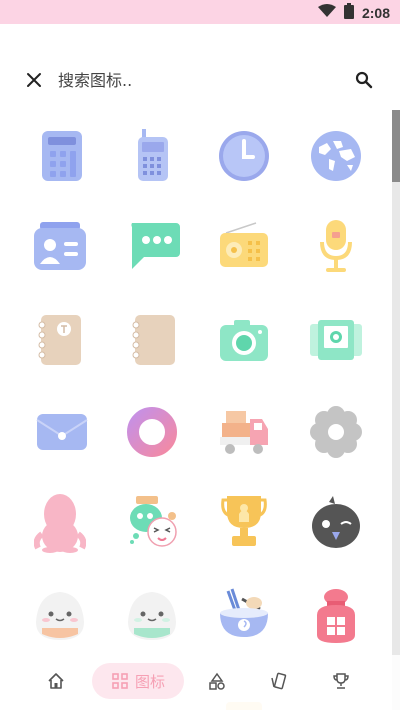  I want to click on scrollbar-track, so click(396, 410).